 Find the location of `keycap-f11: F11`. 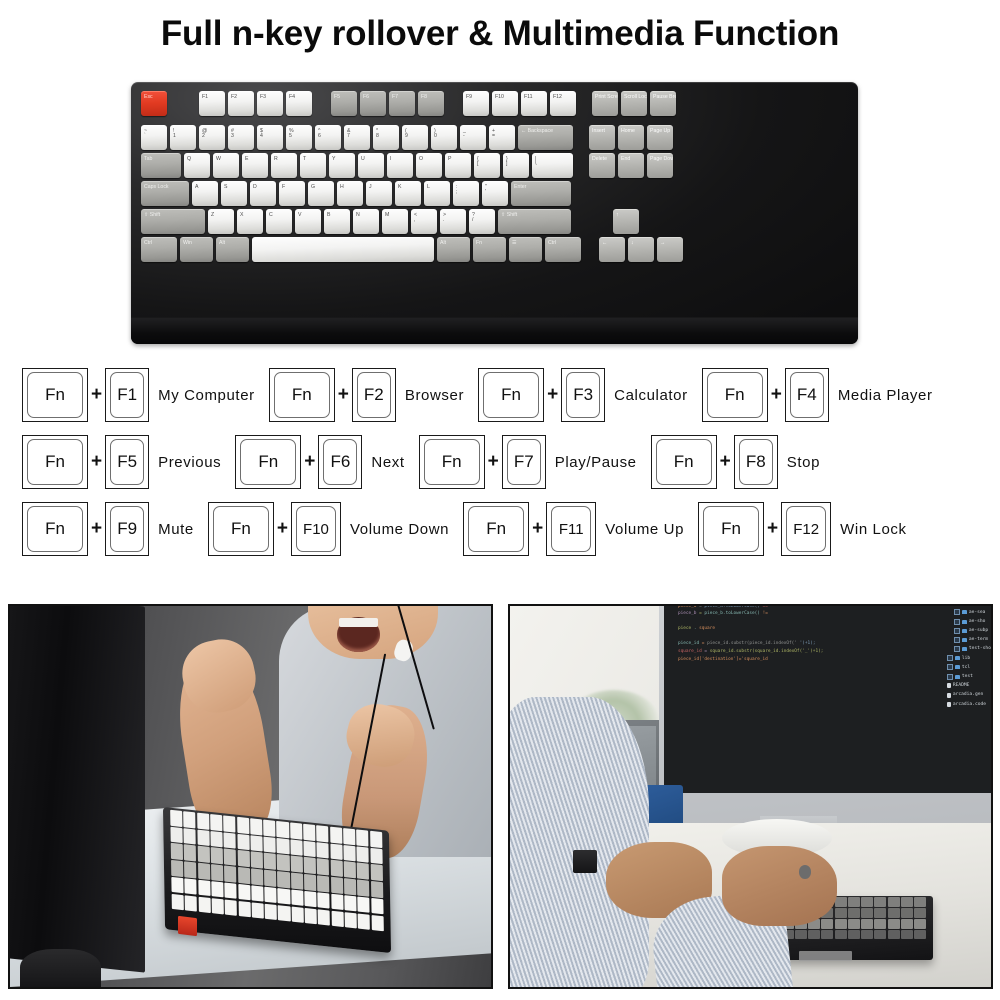

keycap-f11: F11 is located at coordinates (571, 529).